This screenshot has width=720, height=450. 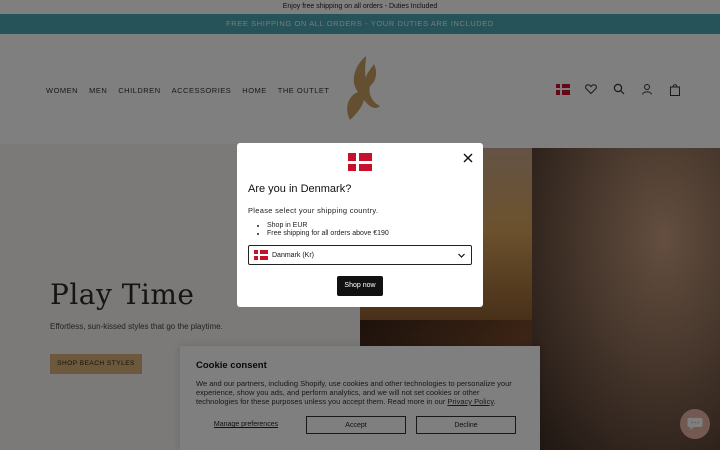 What do you see at coordinates (360, 286) in the screenshot?
I see `shop-now-button: Shop now` at bounding box center [360, 286].